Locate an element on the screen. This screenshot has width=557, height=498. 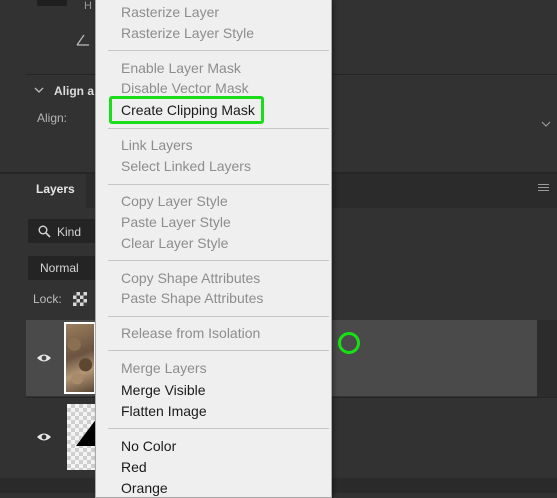
layers-scrollbar is located at coordinates (547, 359).